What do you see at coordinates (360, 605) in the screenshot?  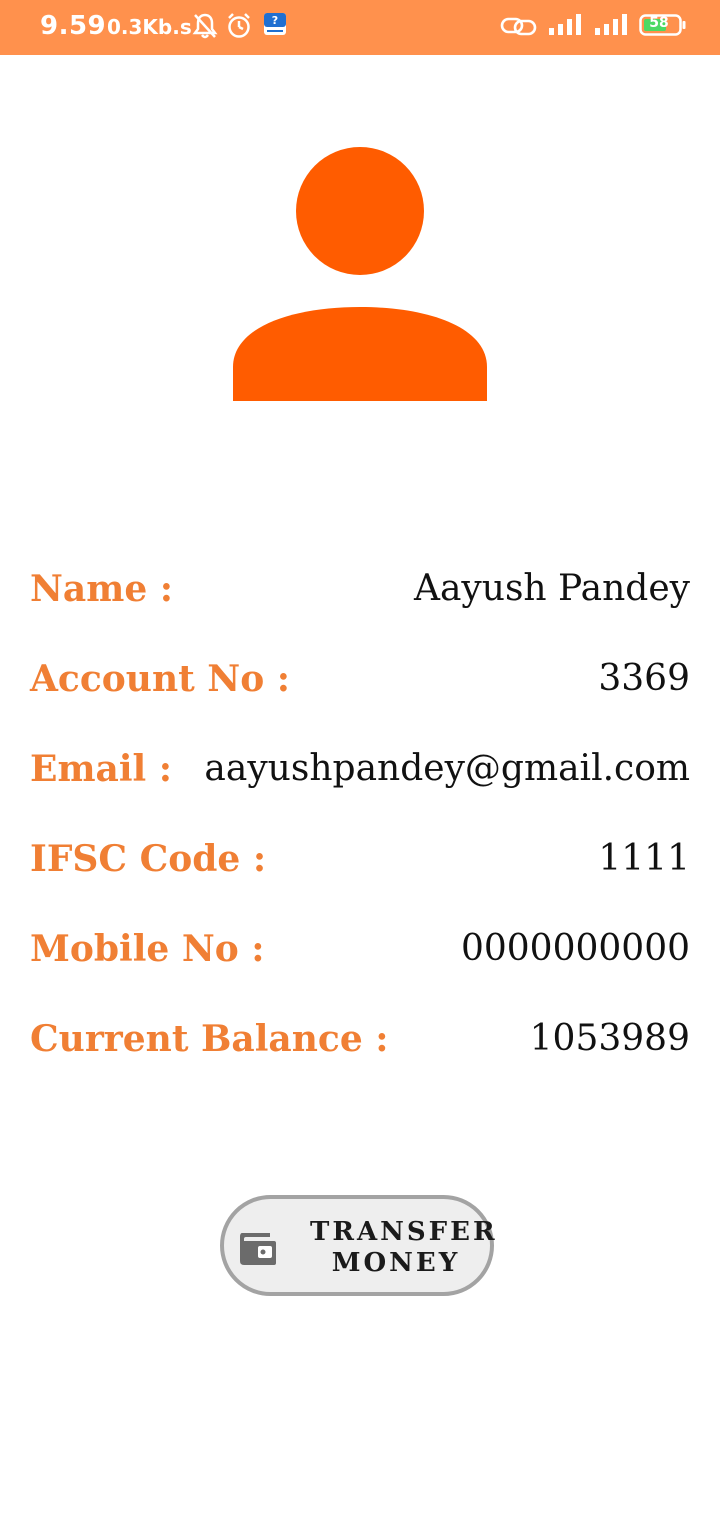 I see `detail-row-name: Name : Aayush Pandey` at bounding box center [360, 605].